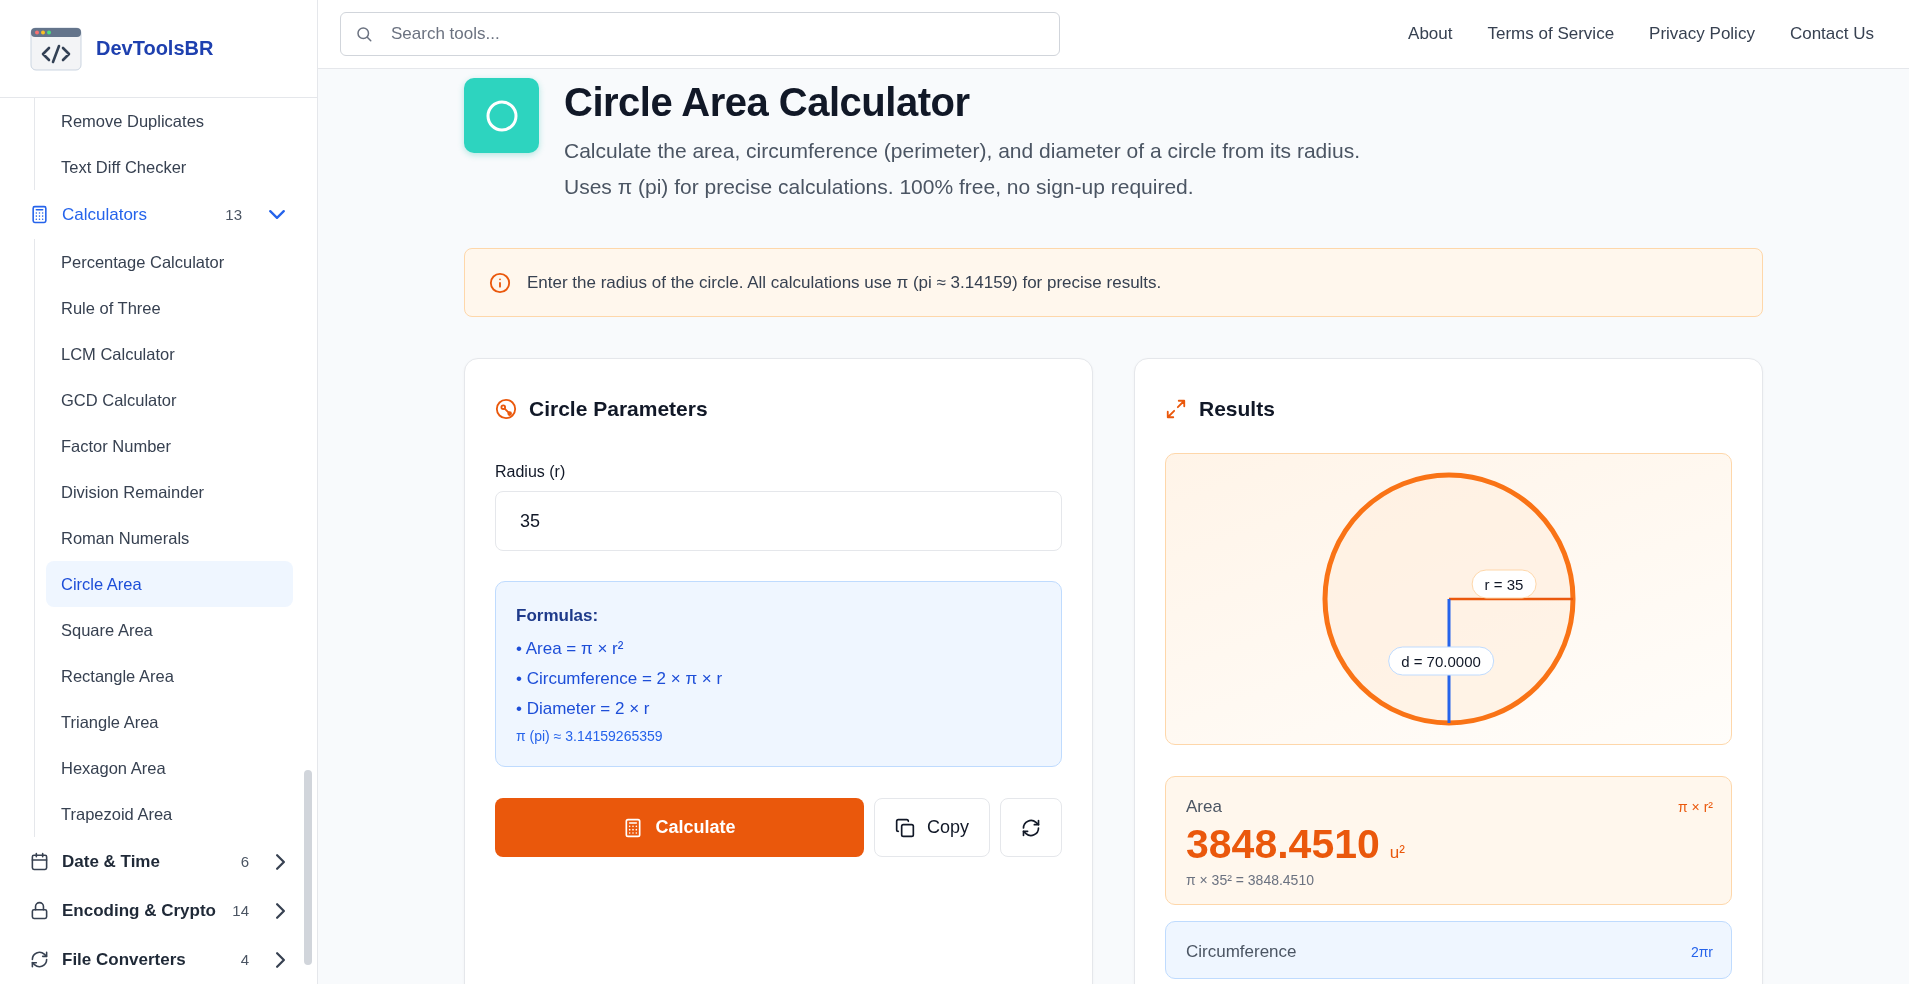  Describe the element at coordinates (169, 722) in the screenshot. I see `sidebar-item: Triangle Area` at that location.